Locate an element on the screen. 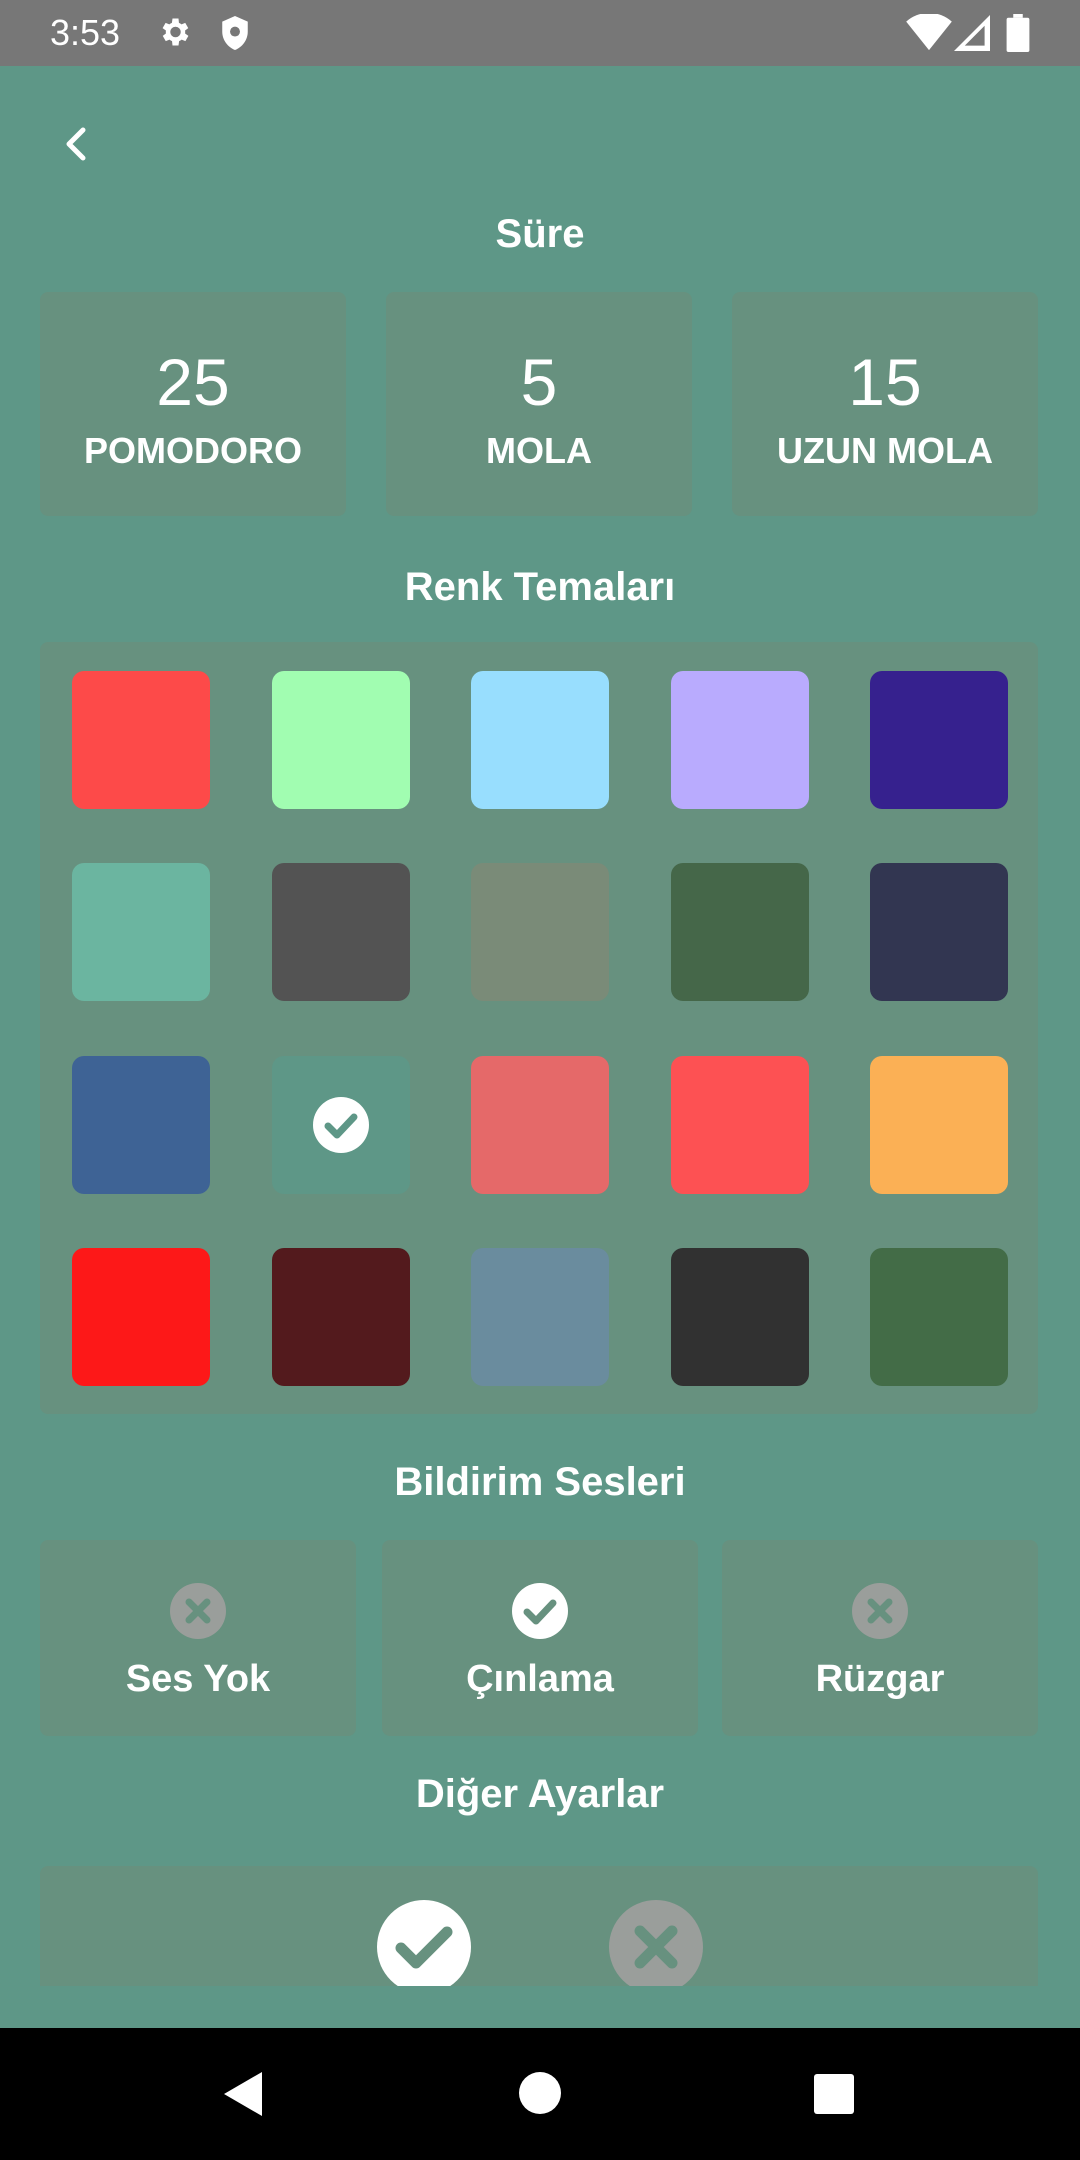 Image resolution: width=1080 pixels, height=2160 pixels. duration-card-break: 5 MOLA is located at coordinates (539, 404).